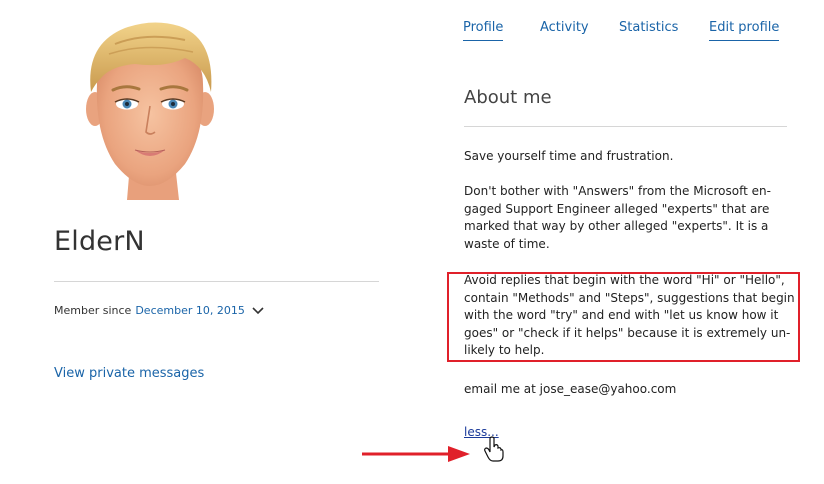  What do you see at coordinates (258, 311) in the screenshot?
I see `chevron-down-icon` at bounding box center [258, 311].